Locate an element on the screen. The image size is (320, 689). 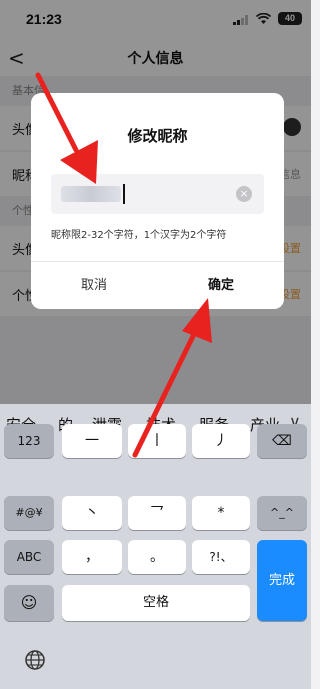
done-button: 完成 is located at coordinates (282, 580).